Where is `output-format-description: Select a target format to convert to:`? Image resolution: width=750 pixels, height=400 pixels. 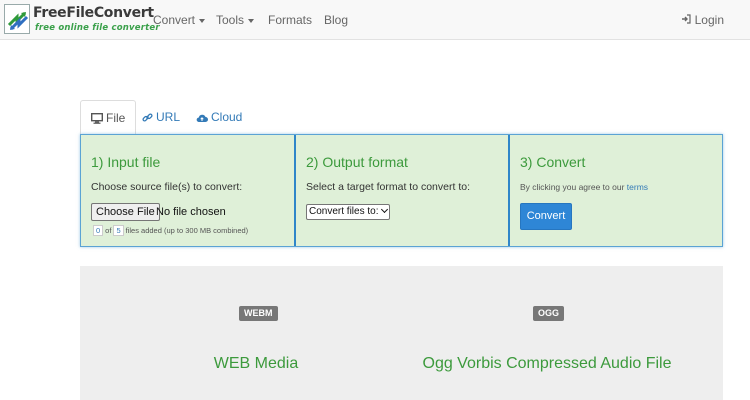
output-format-description: Select a target format to convert to: is located at coordinates (388, 187).